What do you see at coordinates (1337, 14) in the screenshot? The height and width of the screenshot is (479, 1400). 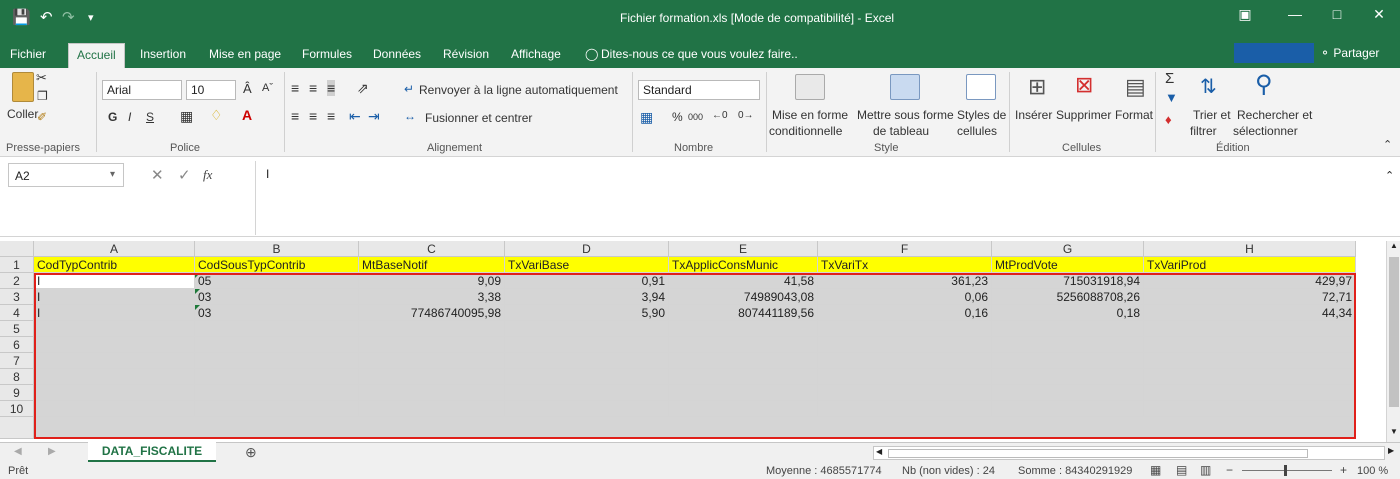 I see `maximize-icon: □` at bounding box center [1337, 14].